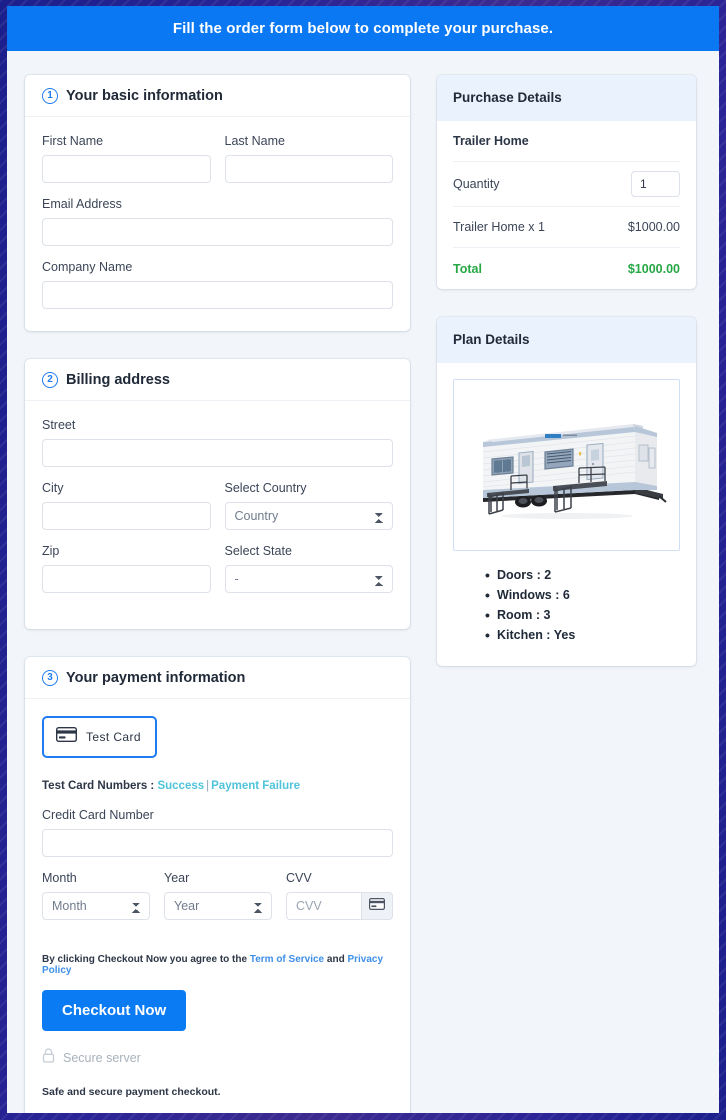 The height and width of the screenshot is (1120, 726). I want to click on plan-details-title: Plan Details, so click(491, 339).